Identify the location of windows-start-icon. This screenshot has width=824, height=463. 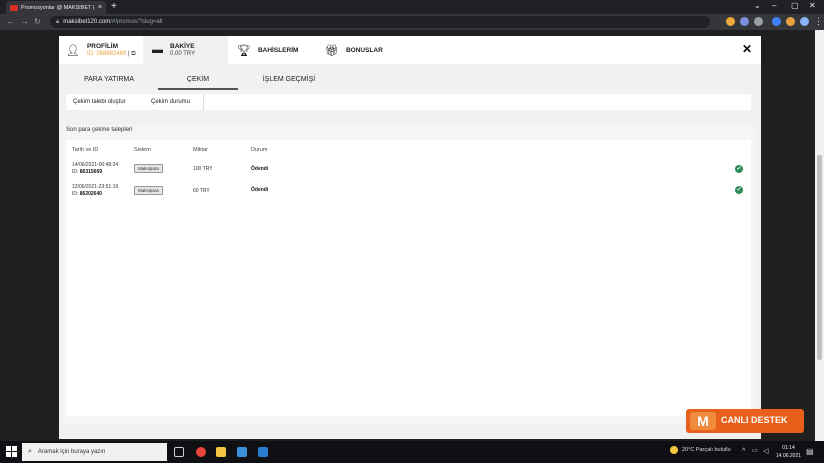
(11, 451).